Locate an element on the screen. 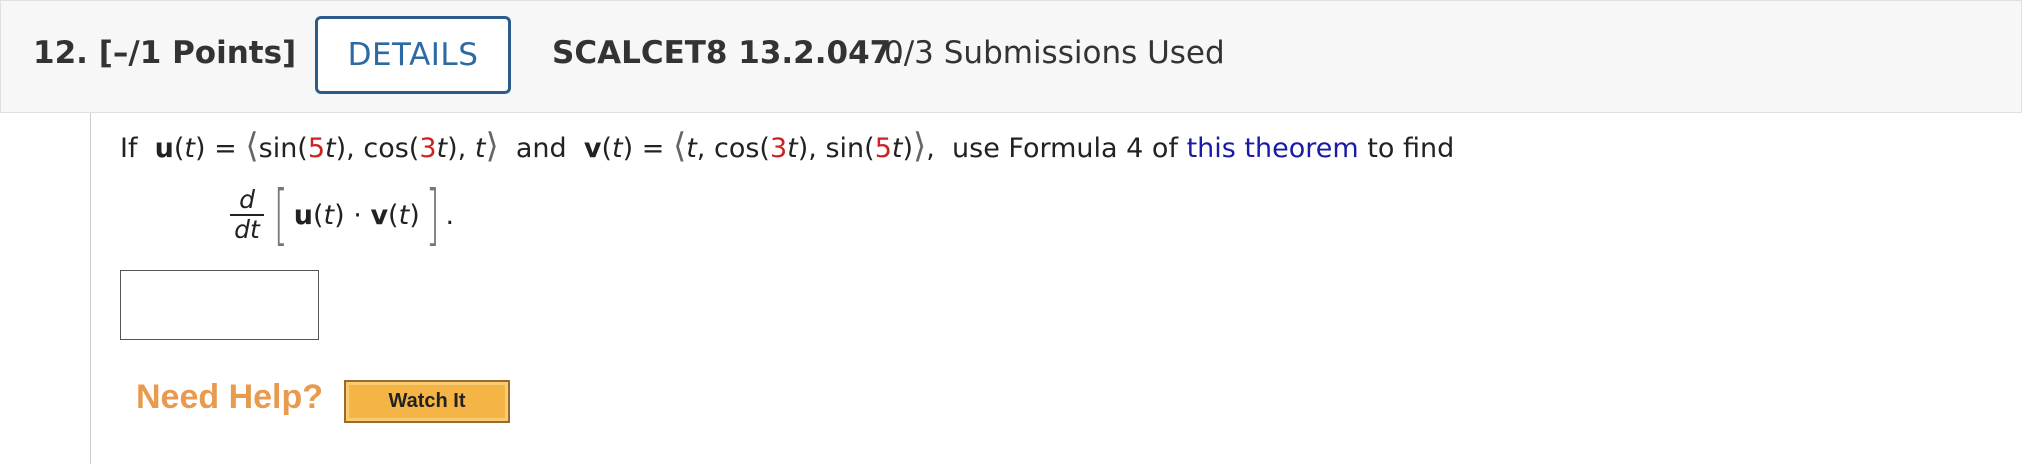  content-left-border is located at coordinates (90, 288).